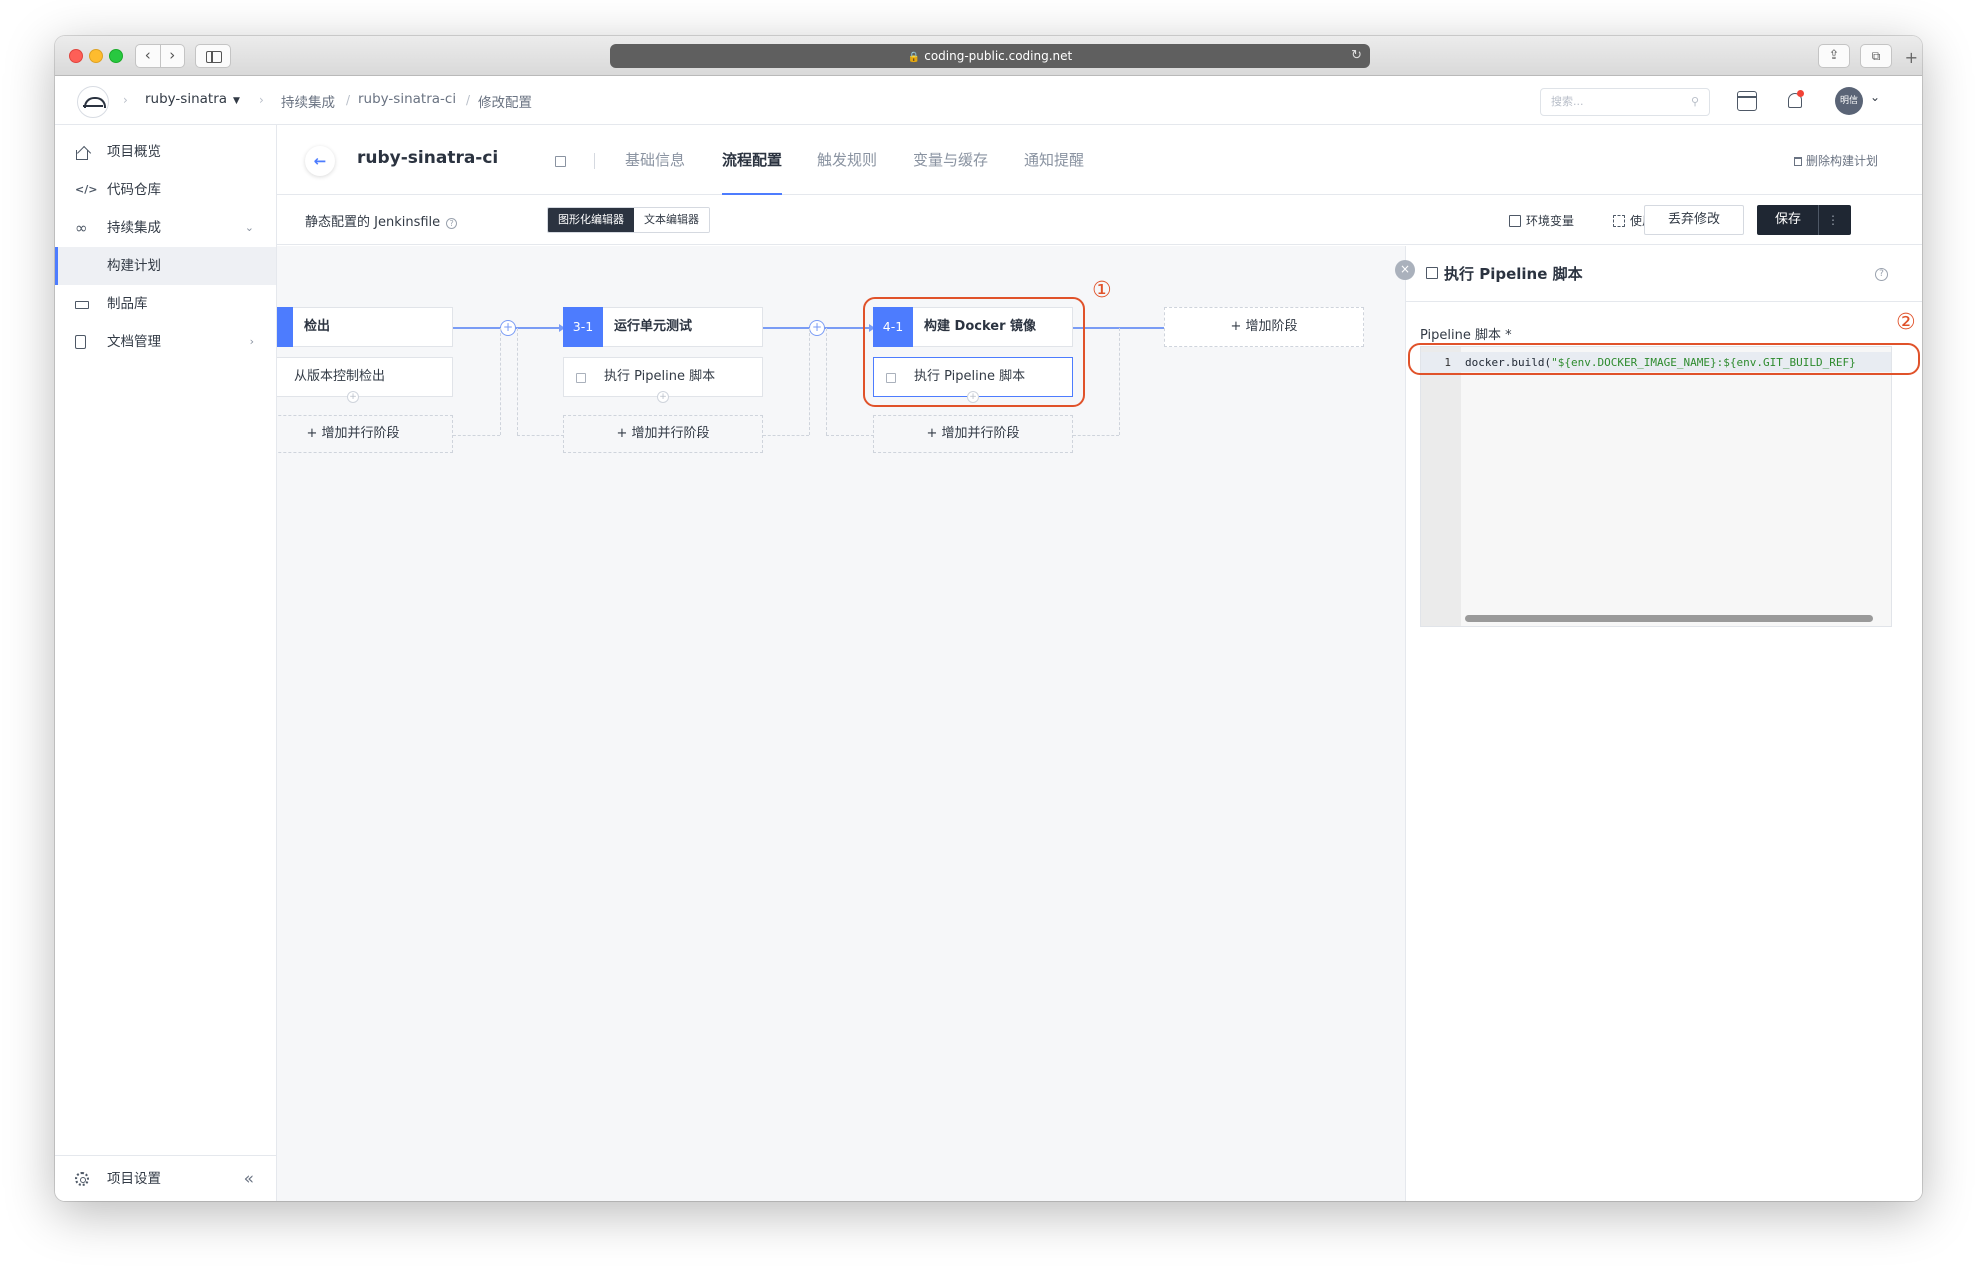 This screenshot has width=1977, height=1276. Describe the element at coordinates (165, 228) in the screenshot. I see `sidebar-item-ci: ∞ 持续集成 ⌄` at that location.